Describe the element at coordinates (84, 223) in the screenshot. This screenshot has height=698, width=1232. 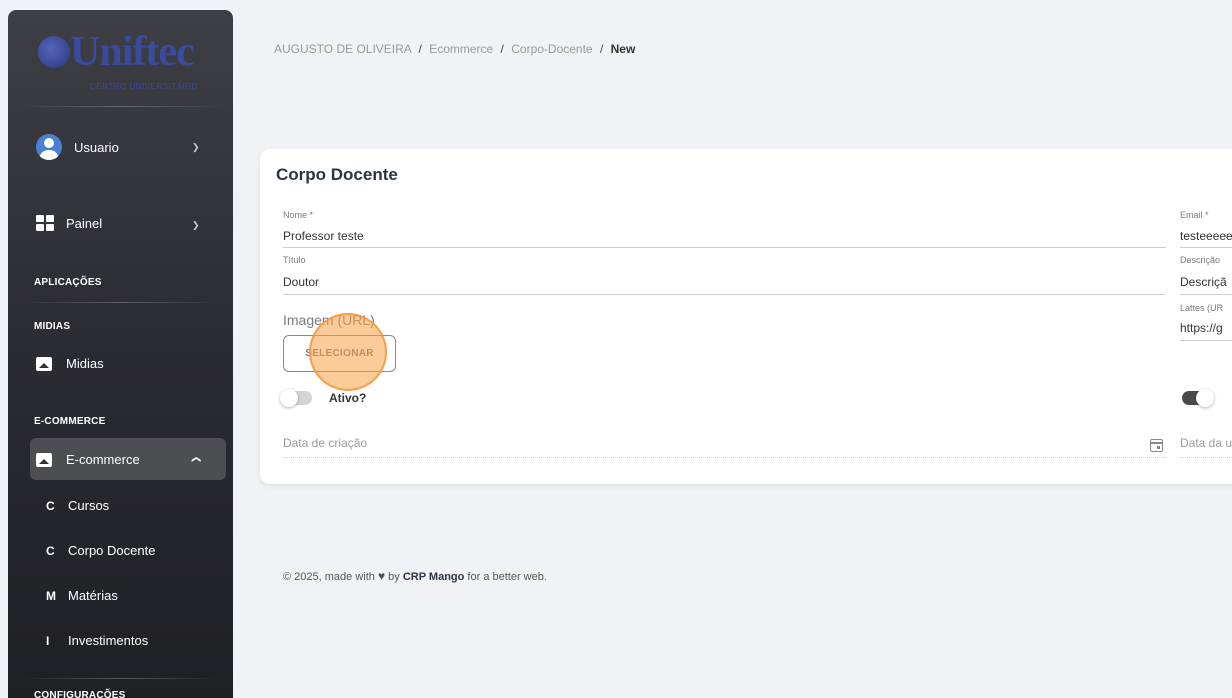
I see `painel-label: Painel` at that location.